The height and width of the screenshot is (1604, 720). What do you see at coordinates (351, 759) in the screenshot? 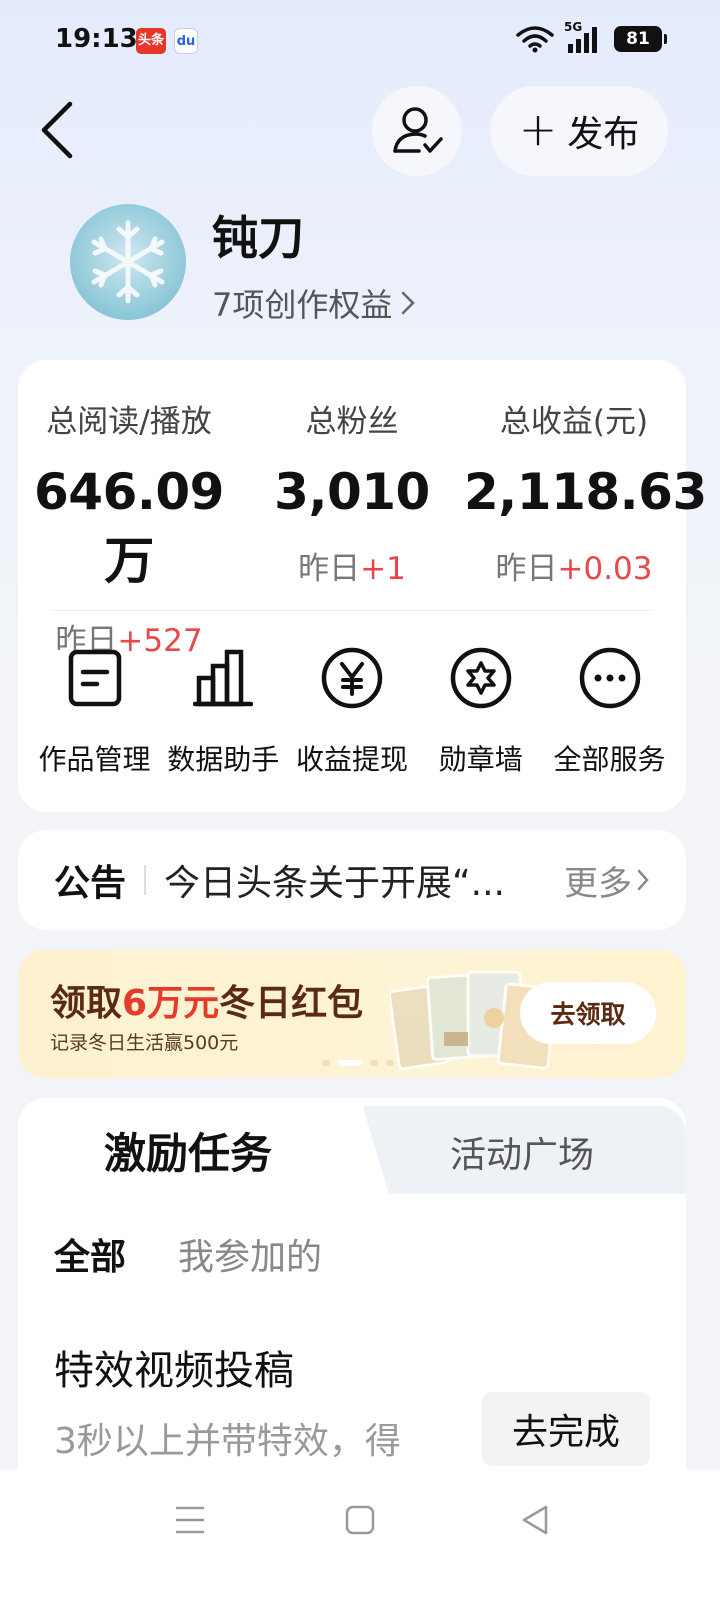
I see `tool-label: 收益提现` at bounding box center [351, 759].